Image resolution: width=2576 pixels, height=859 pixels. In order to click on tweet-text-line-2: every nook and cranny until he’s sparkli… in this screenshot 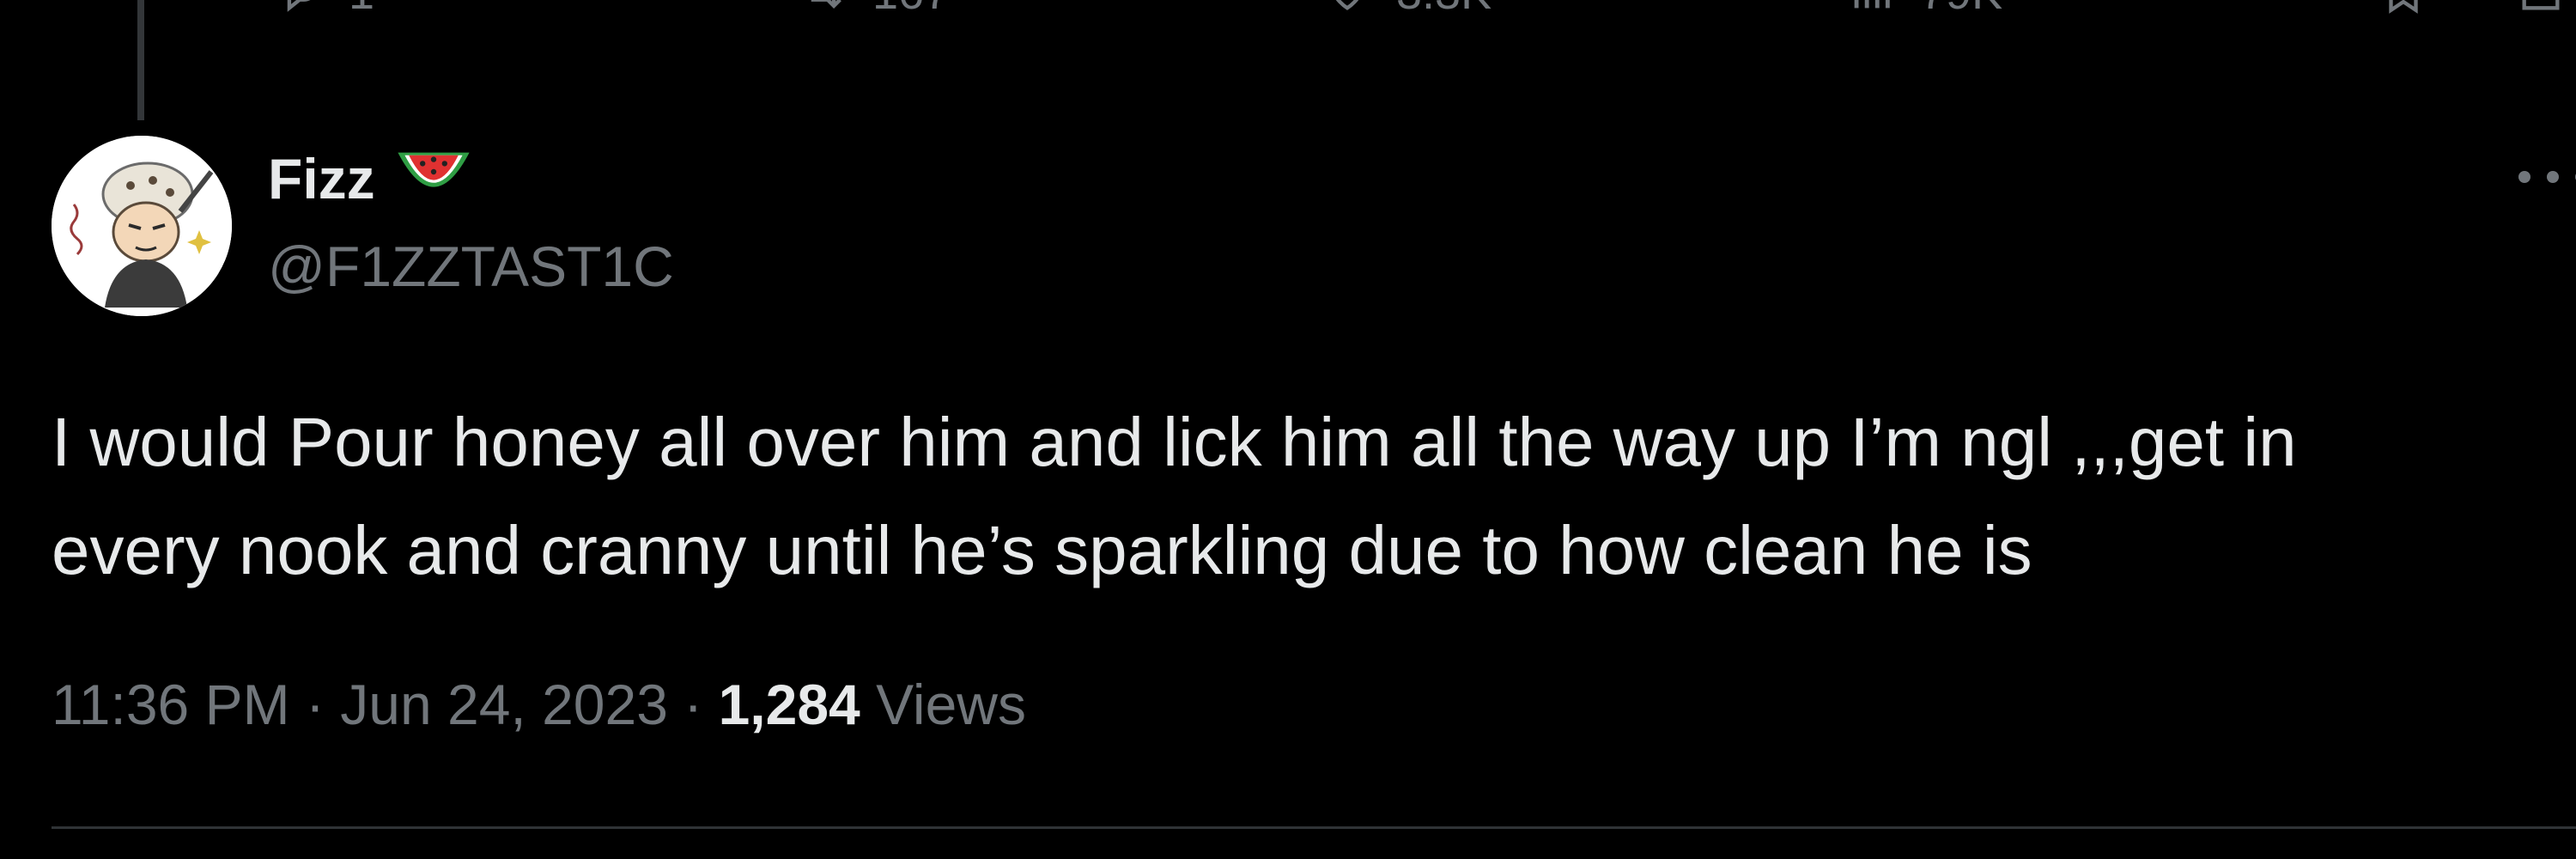, I will do `click(1042, 550)`.